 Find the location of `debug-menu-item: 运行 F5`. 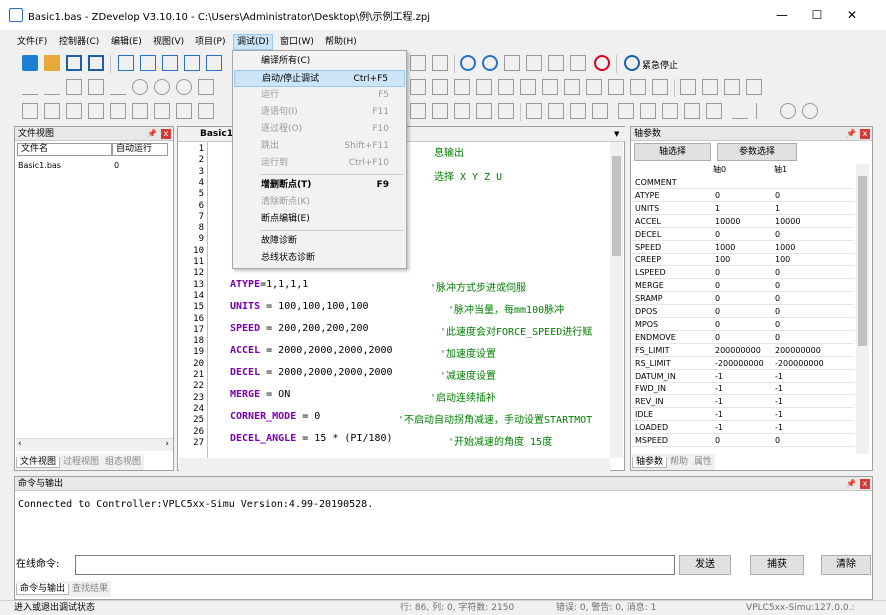

debug-menu-item: 运行 F5 is located at coordinates (319, 95).